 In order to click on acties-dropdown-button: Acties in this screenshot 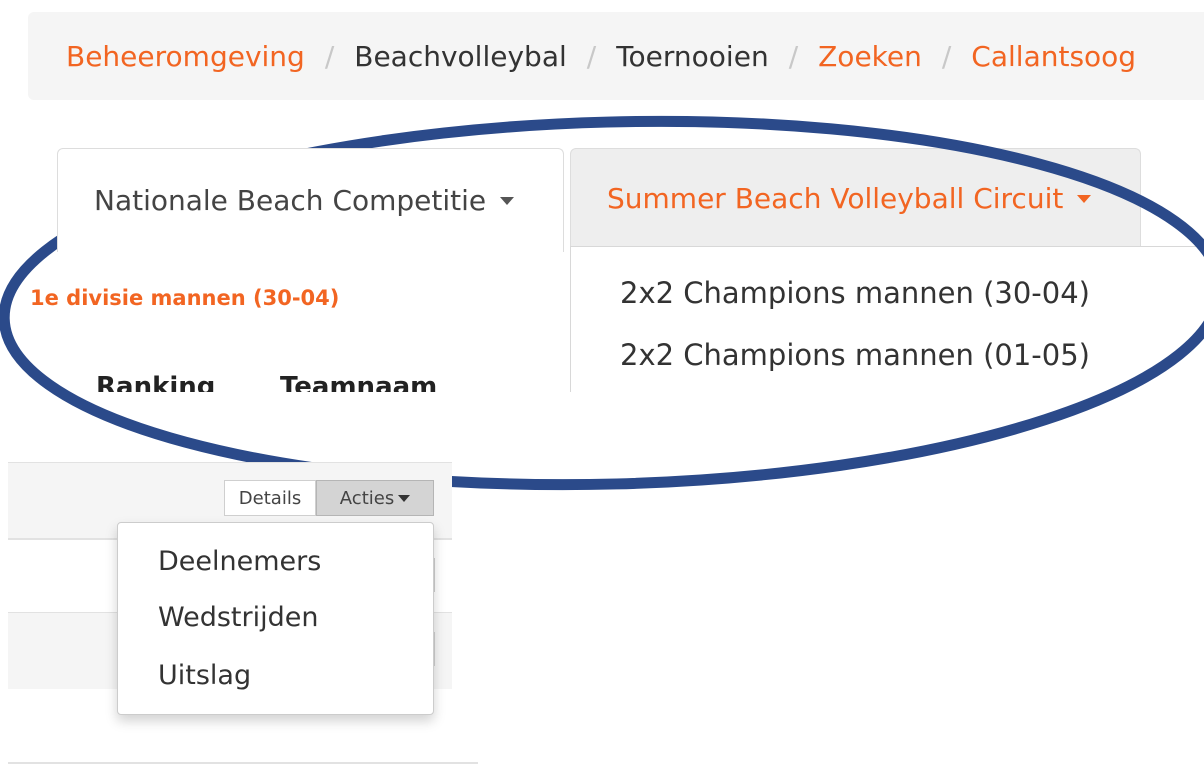, I will do `click(375, 498)`.